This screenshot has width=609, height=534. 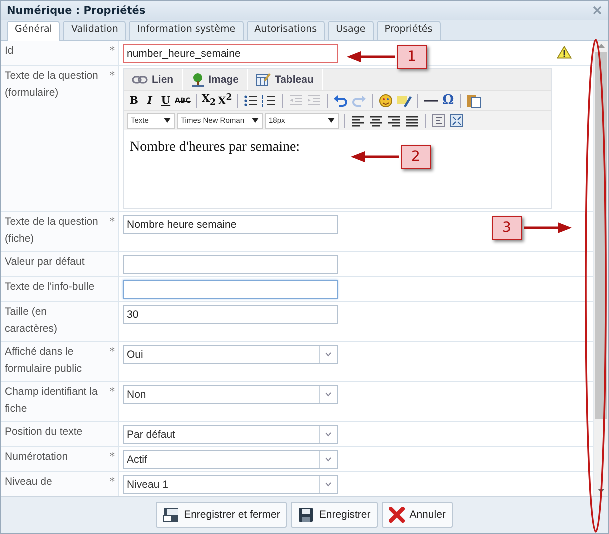 I want to click on link-icon, so click(x=140, y=80).